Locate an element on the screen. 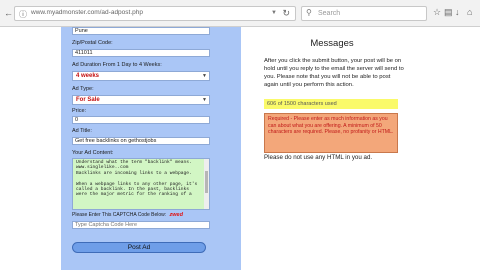 This screenshot has width=480, height=270. title-field: Get free backlinks on gethostjobs is located at coordinates (141, 141).